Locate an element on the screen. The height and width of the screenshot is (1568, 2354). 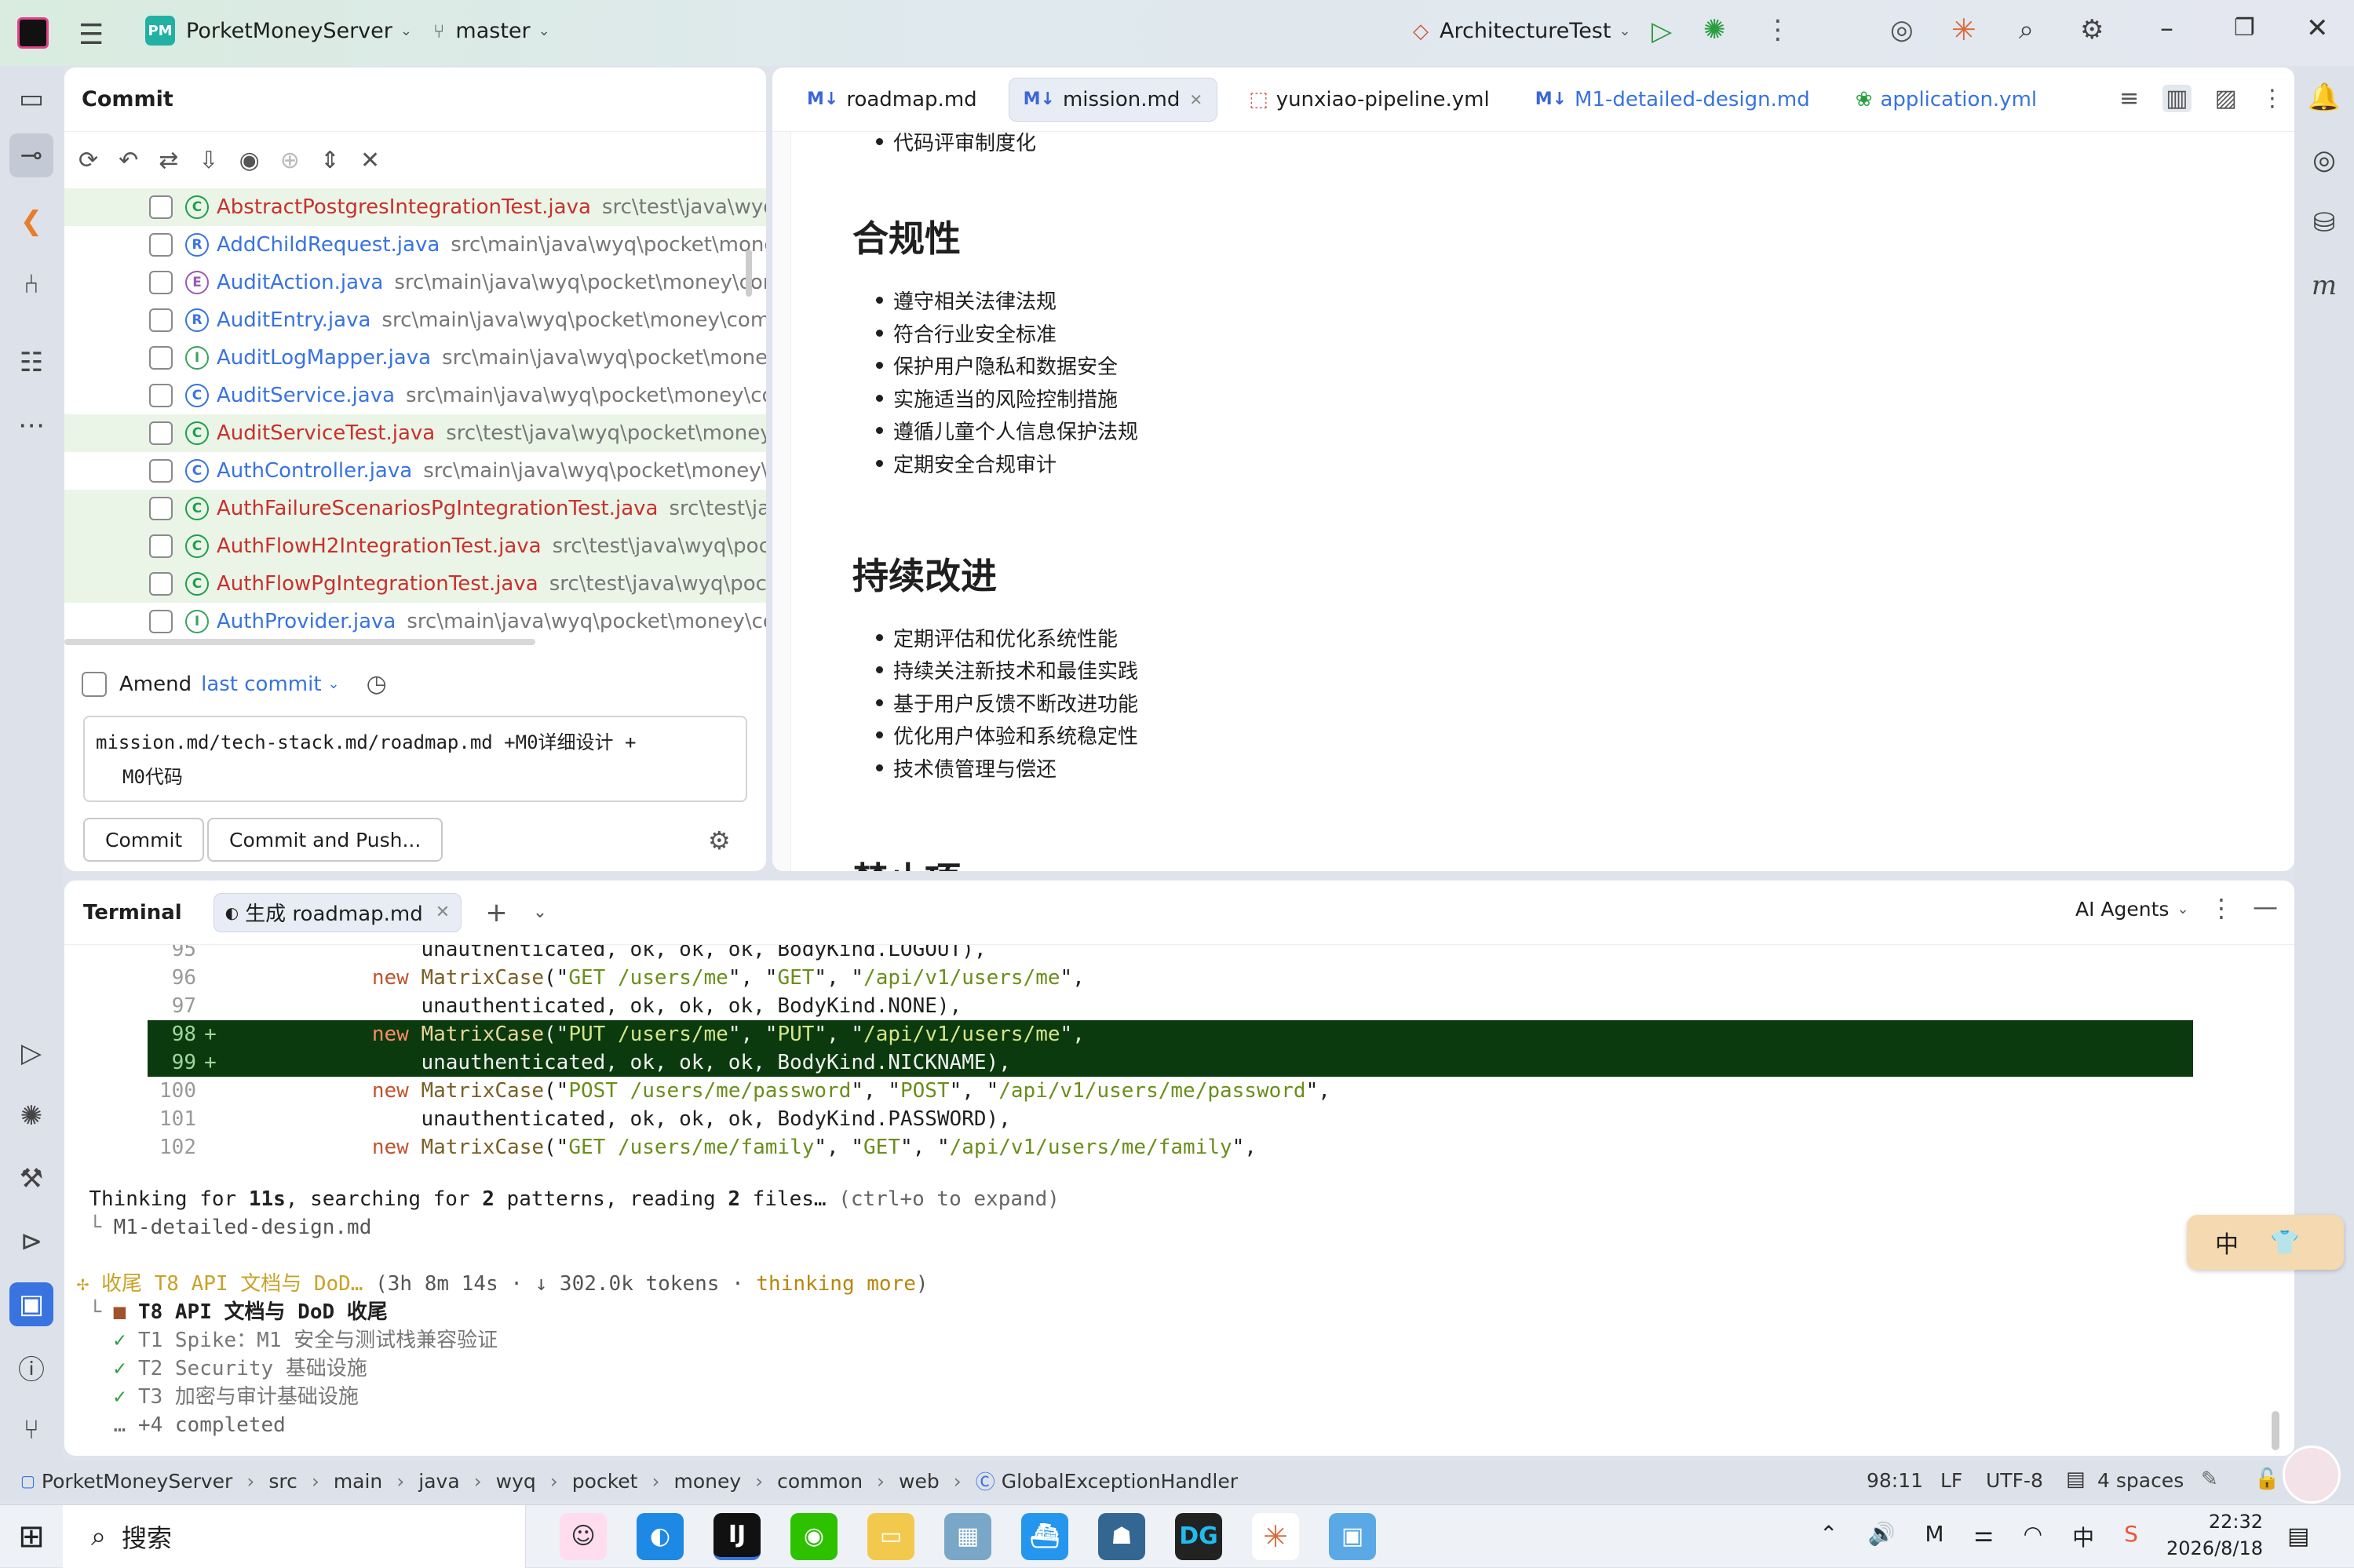
taskbar-app-postgres-icon: ☗ is located at coordinates (1121, 1536).